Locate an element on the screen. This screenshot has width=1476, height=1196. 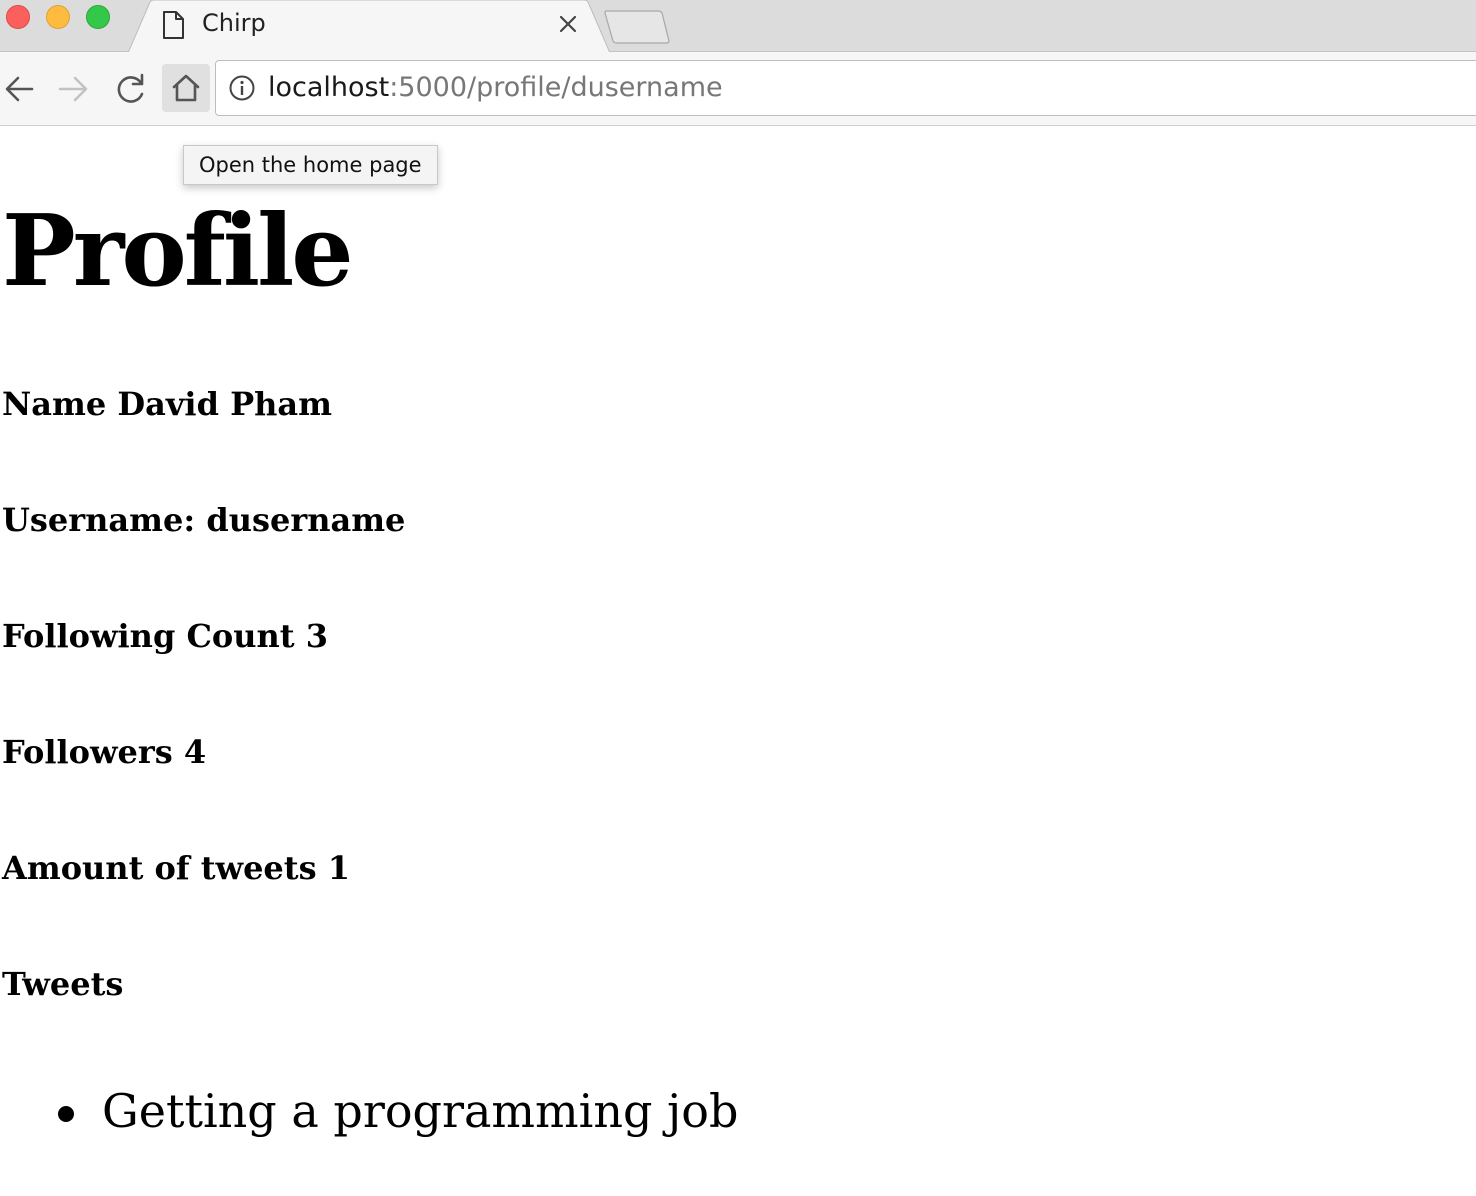
close-icon is located at coordinates (568, 24).